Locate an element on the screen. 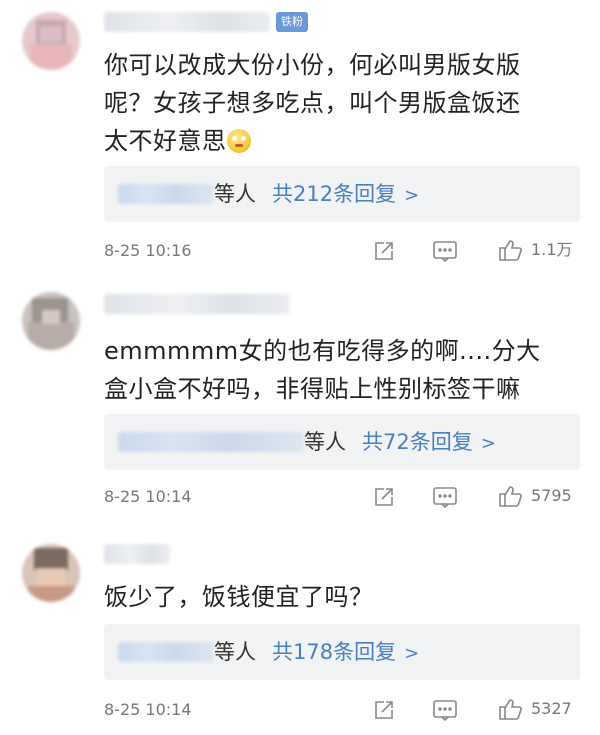 Image resolution: width=600 pixels, height=735 pixels. view-replies-label: 共72条回复 is located at coordinates (417, 442).